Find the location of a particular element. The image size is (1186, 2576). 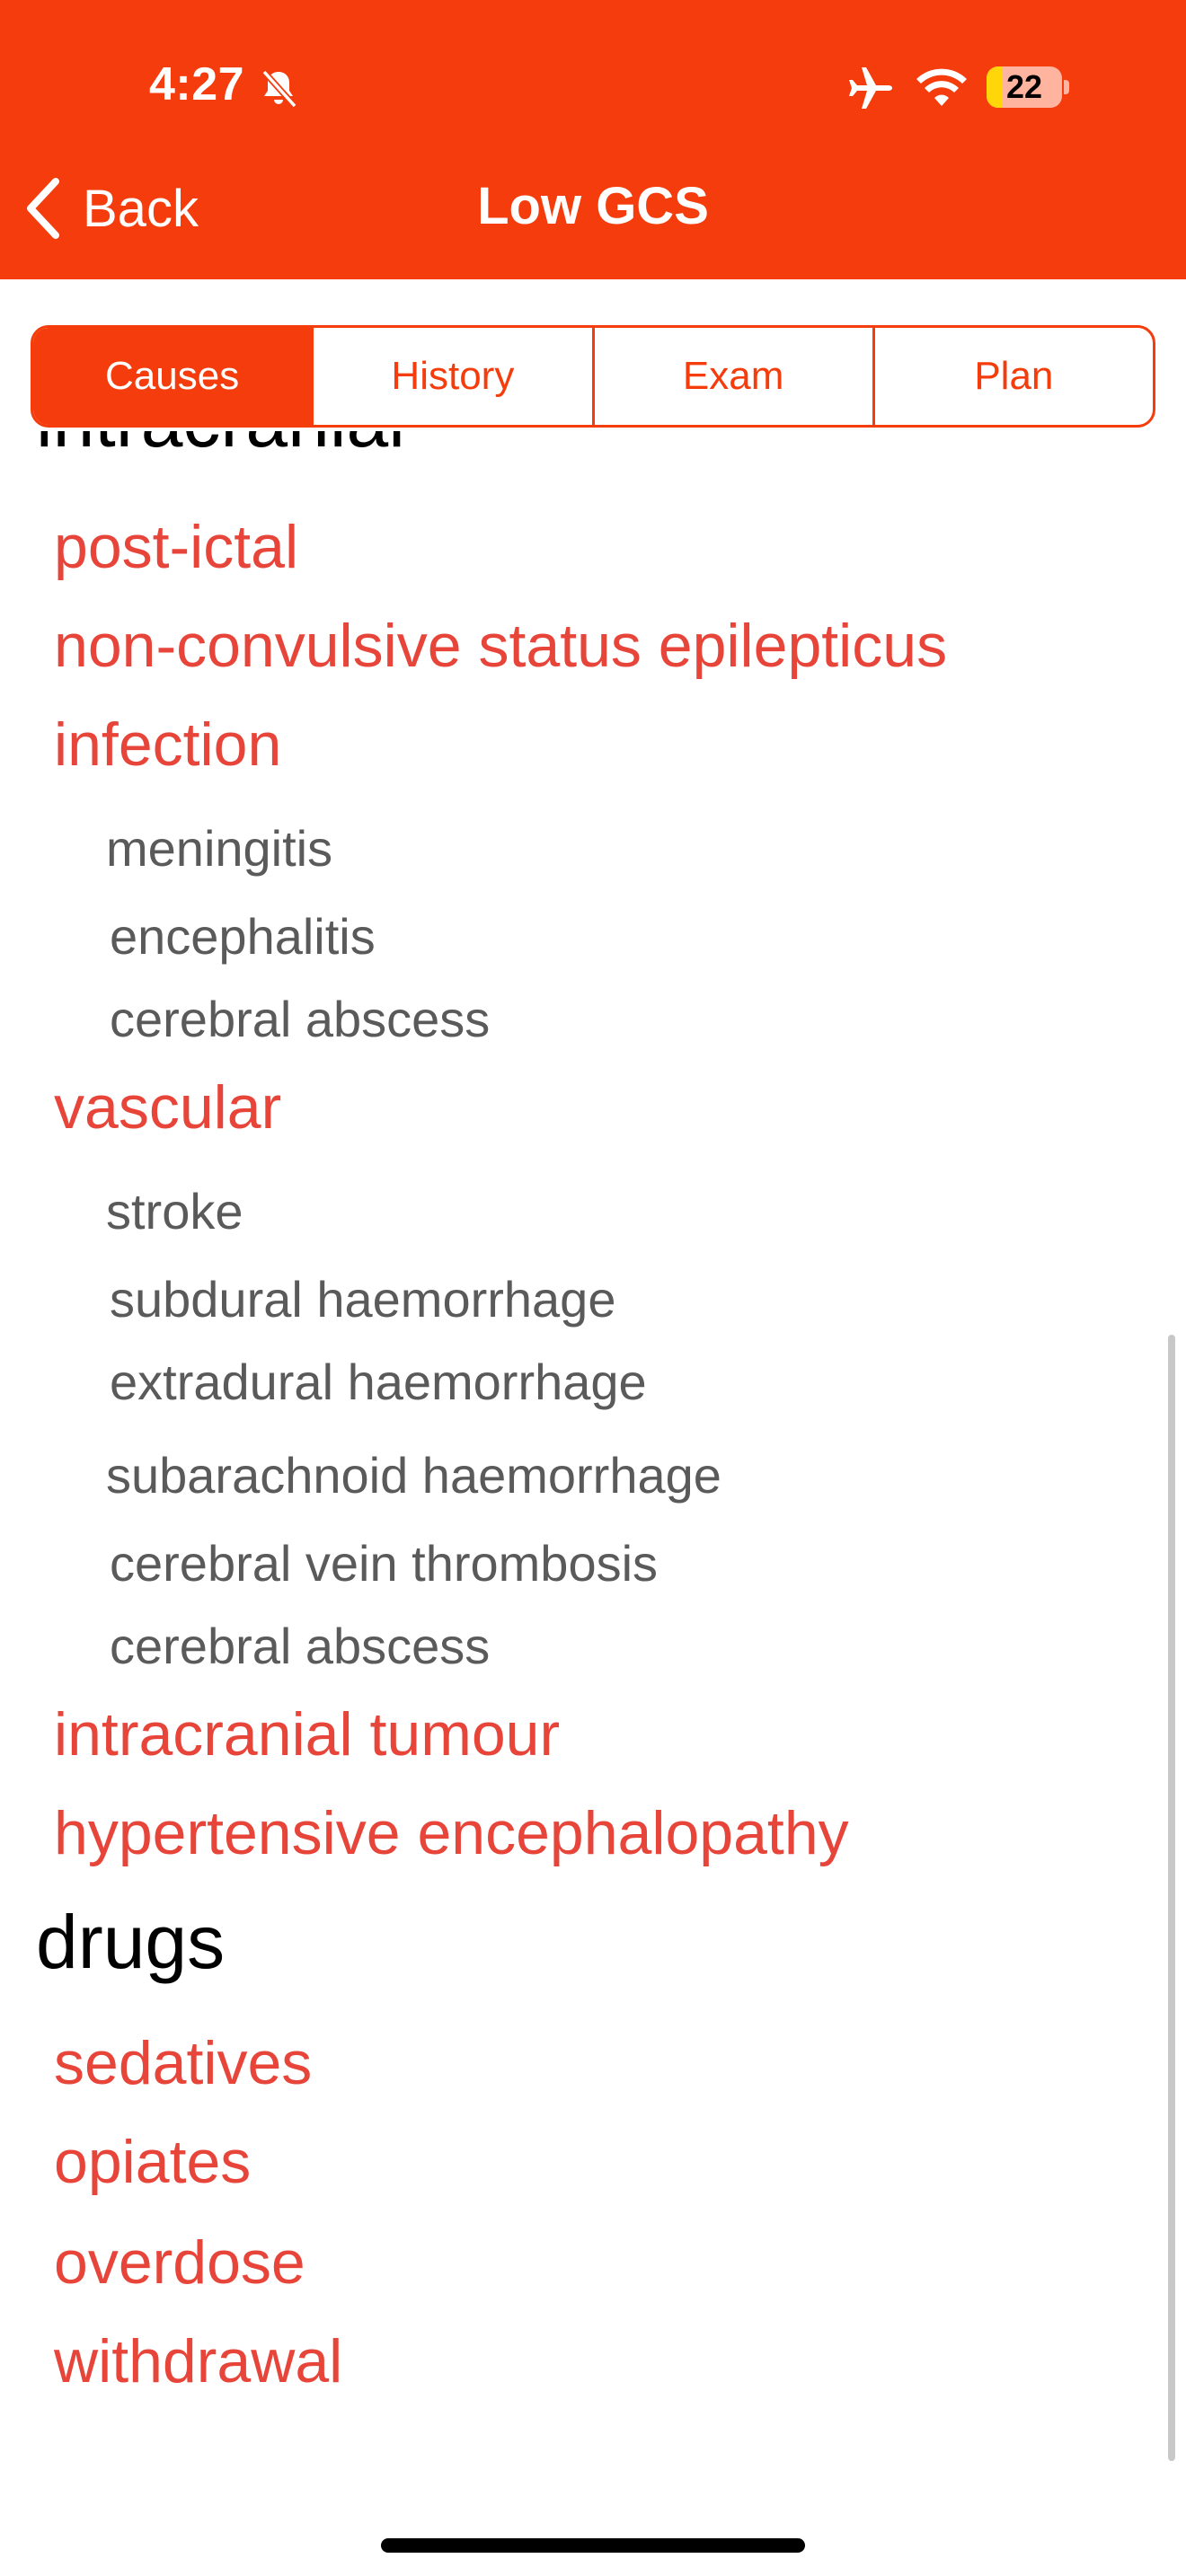

chevron-left-icon is located at coordinates (43, 208).